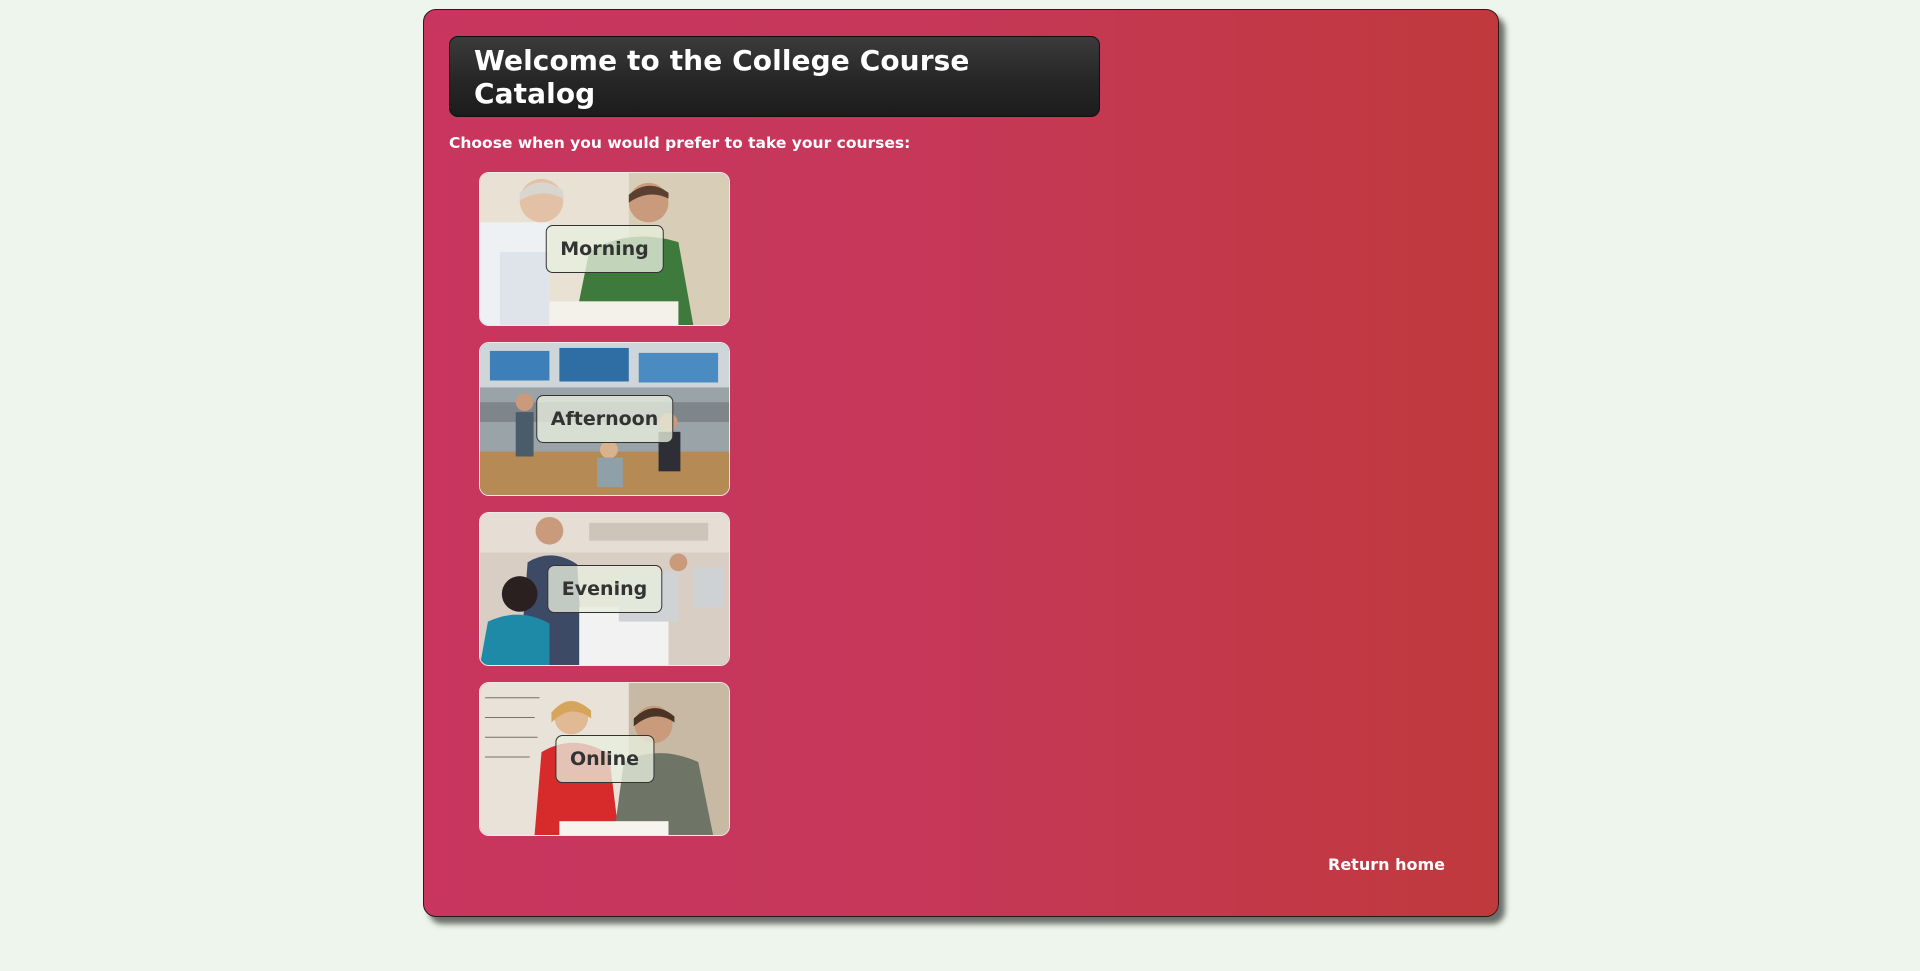 Image resolution: width=1920 pixels, height=971 pixels. I want to click on option-morning-label: Morning, so click(604, 249).